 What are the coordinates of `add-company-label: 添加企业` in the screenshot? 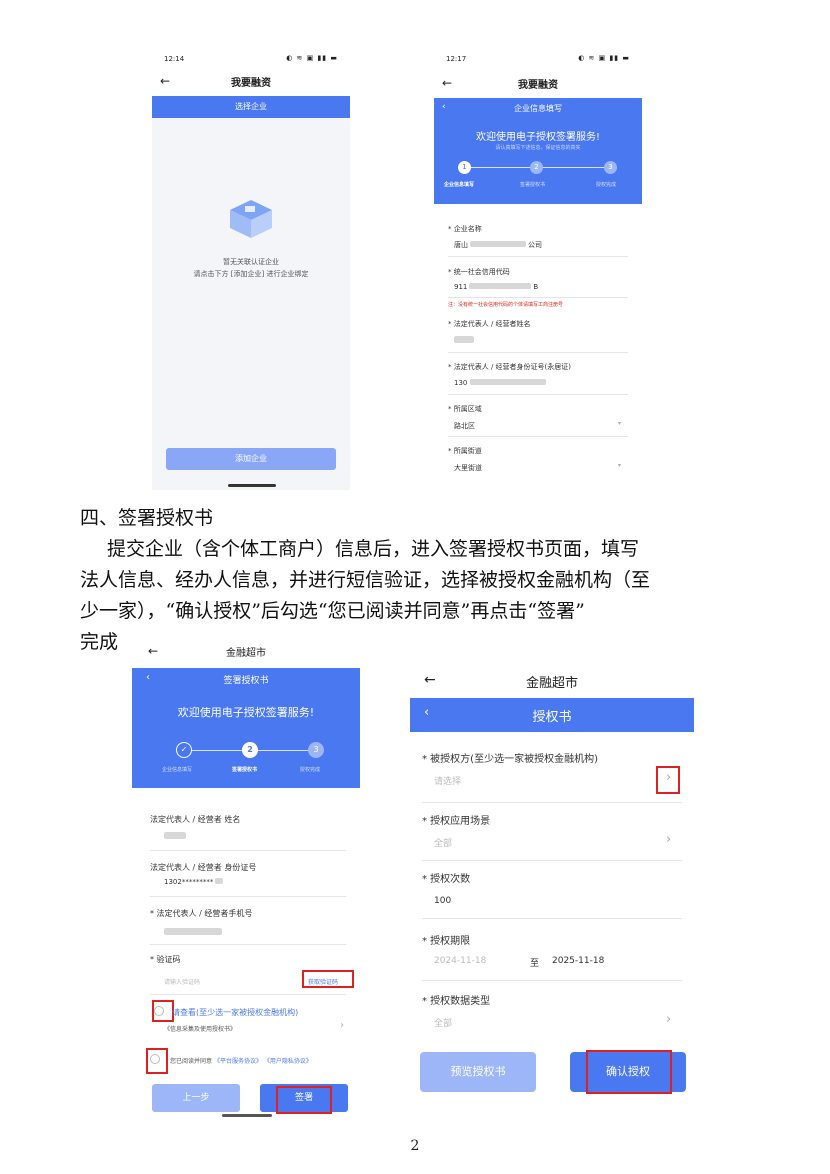 It's located at (251, 458).